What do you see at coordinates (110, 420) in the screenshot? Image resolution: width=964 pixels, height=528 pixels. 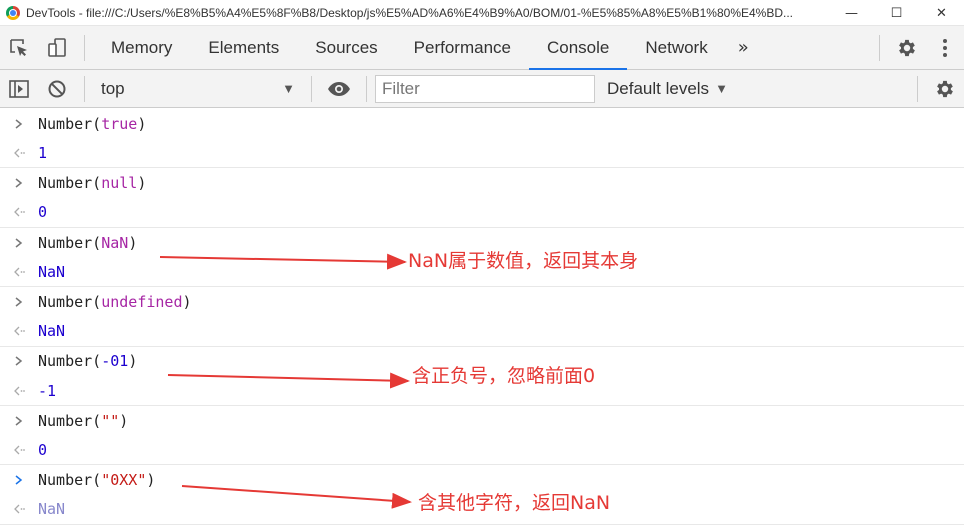 I see `code-argument: ""` at bounding box center [110, 420].